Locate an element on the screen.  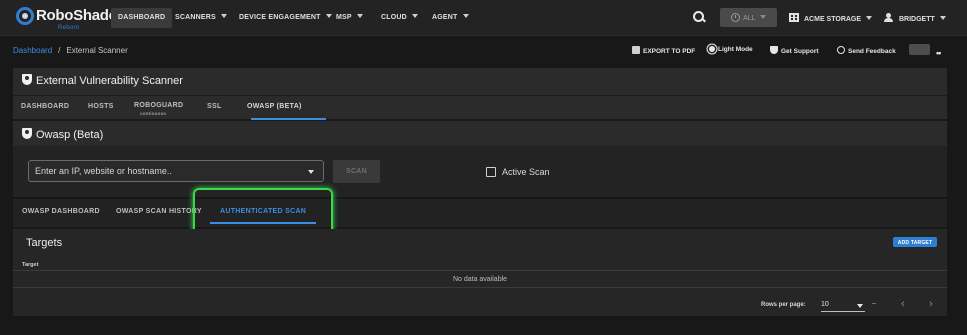
export-pdf-label: EXPORT TO PDF is located at coordinates (669, 51).